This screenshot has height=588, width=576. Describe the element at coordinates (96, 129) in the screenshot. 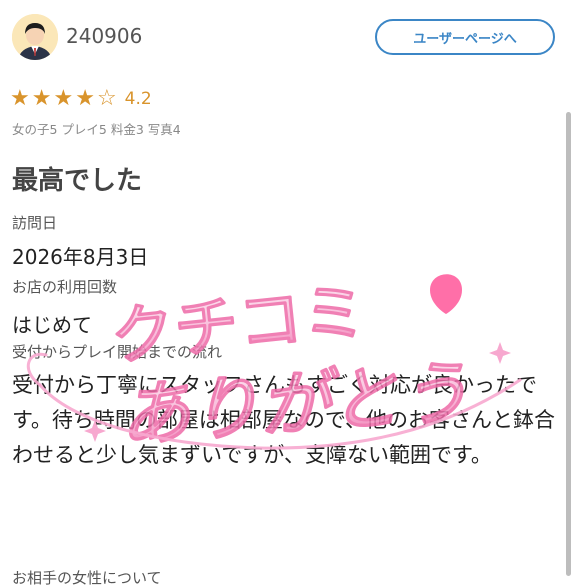

I see `sub-scores: 女の子5 プレイ5 料金3 写真4` at that location.